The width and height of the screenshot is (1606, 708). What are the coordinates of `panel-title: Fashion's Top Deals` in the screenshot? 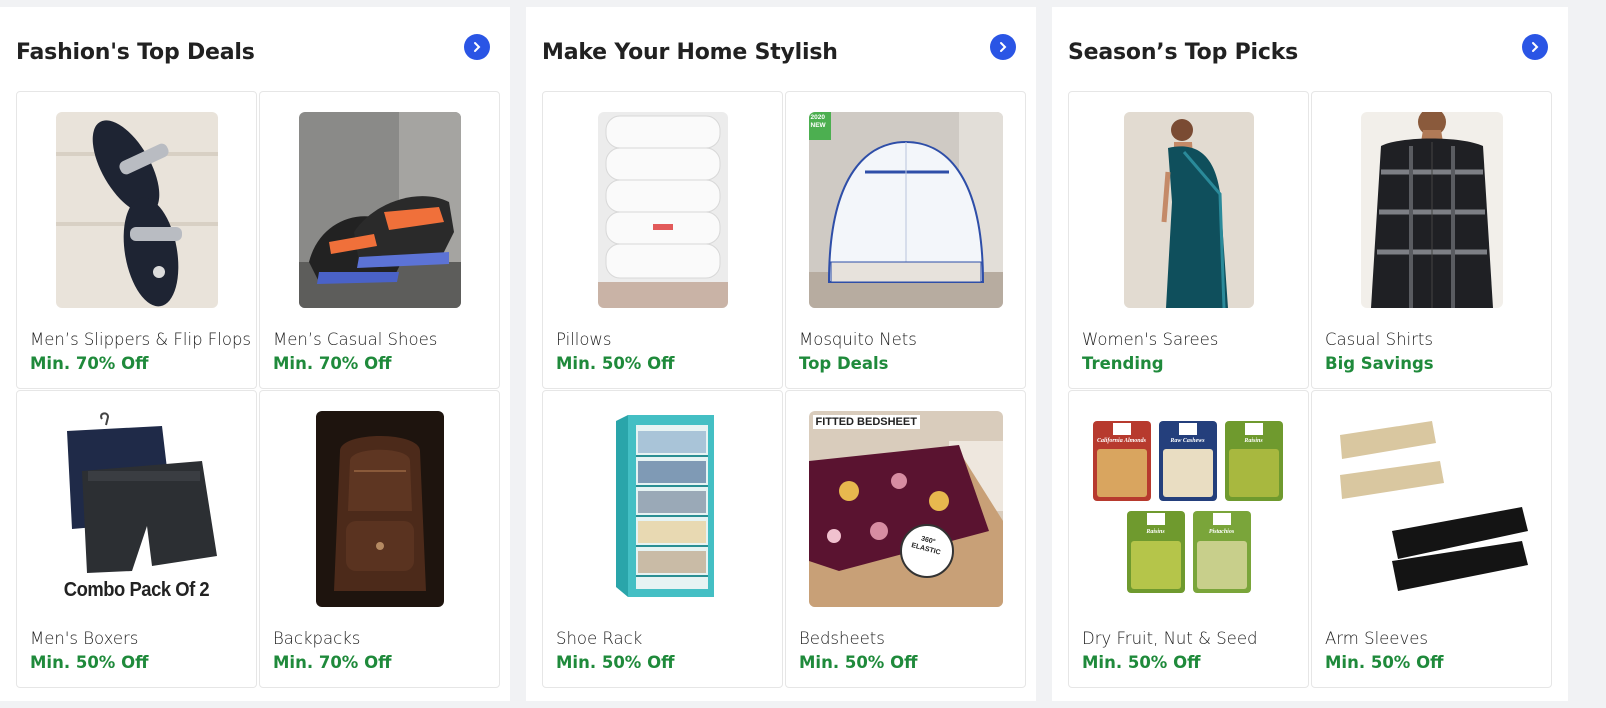 It's located at (135, 52).